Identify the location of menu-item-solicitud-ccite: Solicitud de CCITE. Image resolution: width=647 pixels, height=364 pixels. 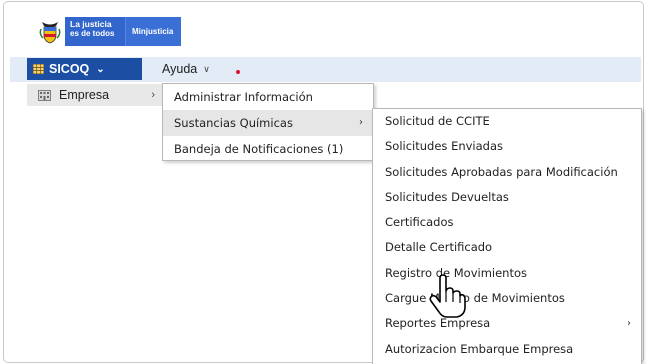
(507, 121).